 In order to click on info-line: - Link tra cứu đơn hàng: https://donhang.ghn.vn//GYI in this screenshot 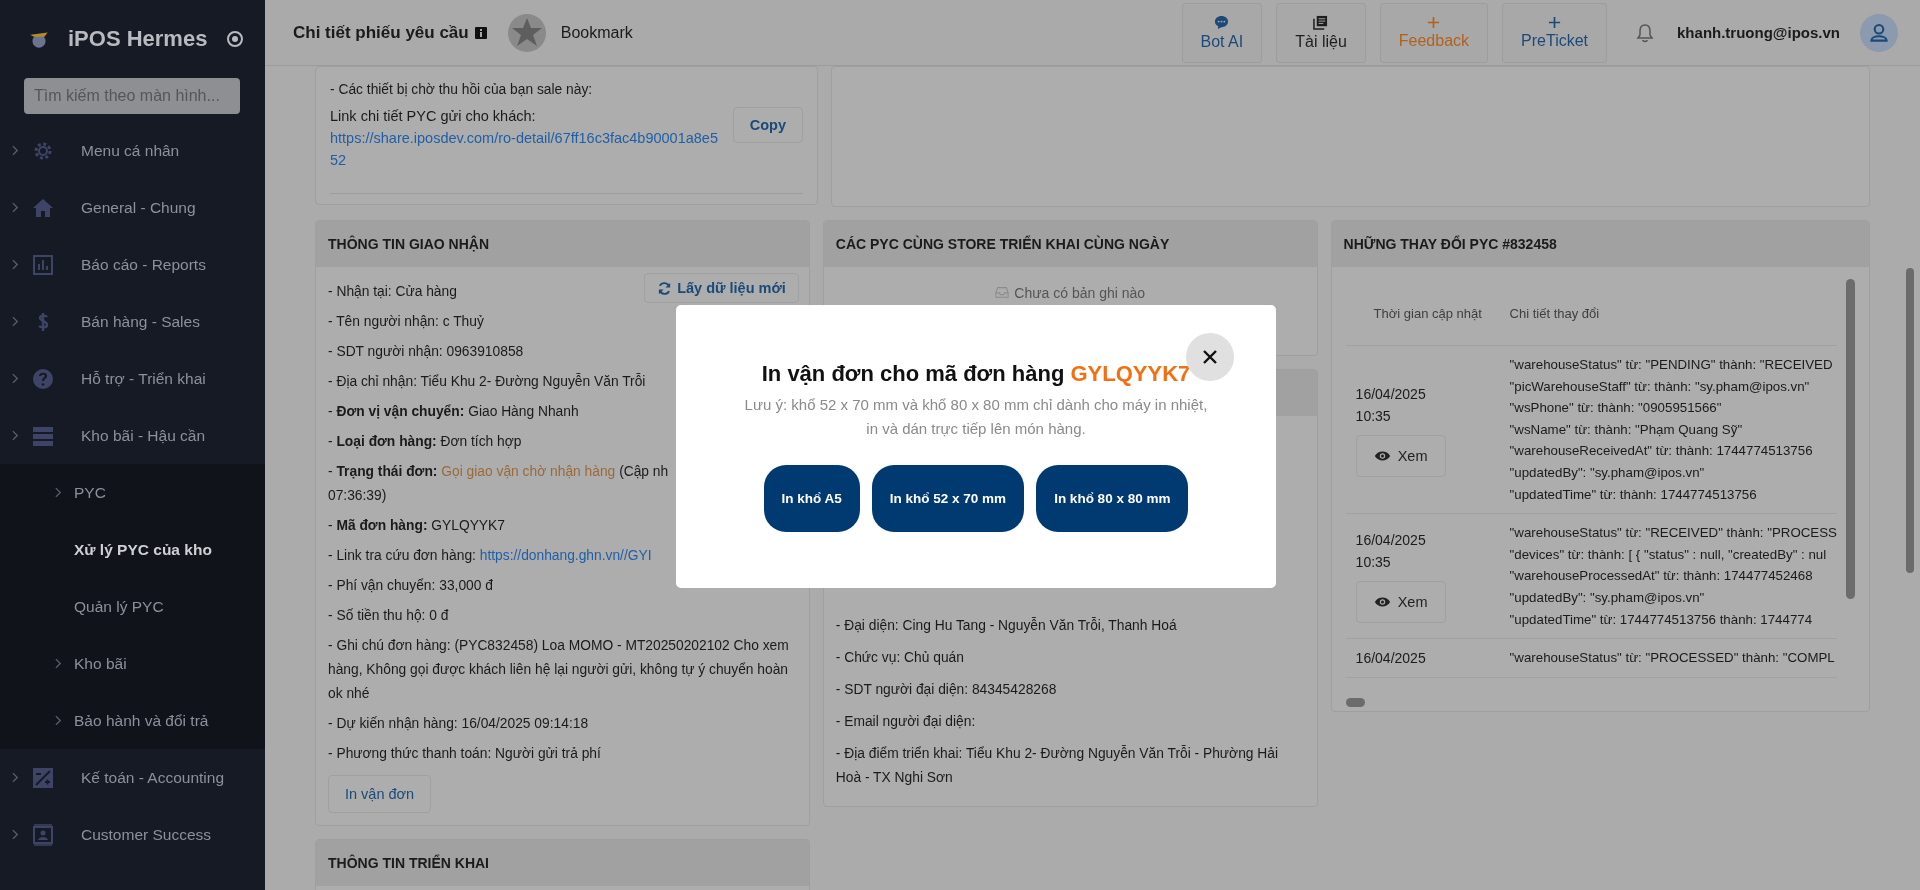, I will do `click(490, 556)`.